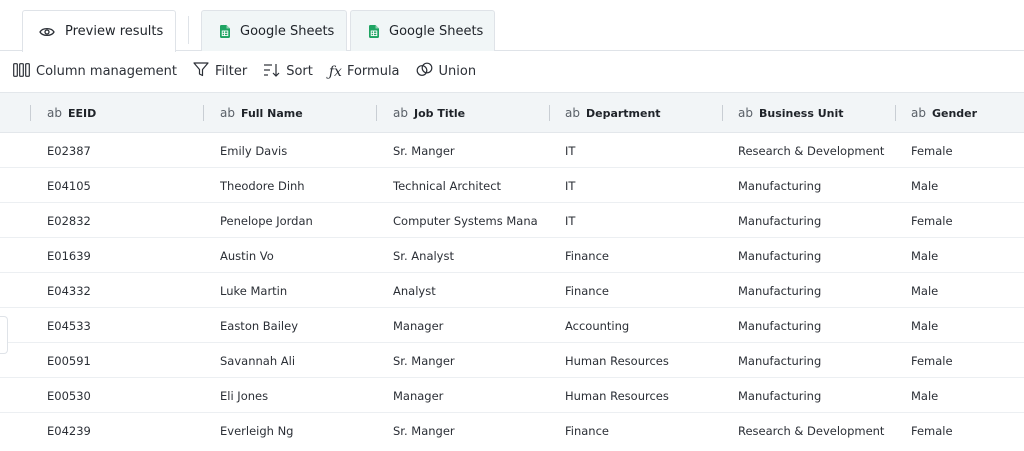 This screenshot has width=1024, height=451. I want to click on sort-button: Sort, so click(288, 72).